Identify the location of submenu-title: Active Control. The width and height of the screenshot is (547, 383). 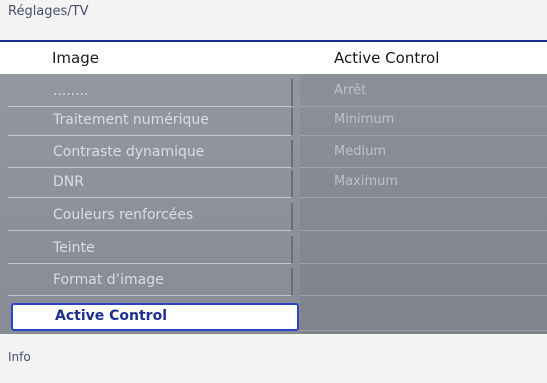
(387, 58).